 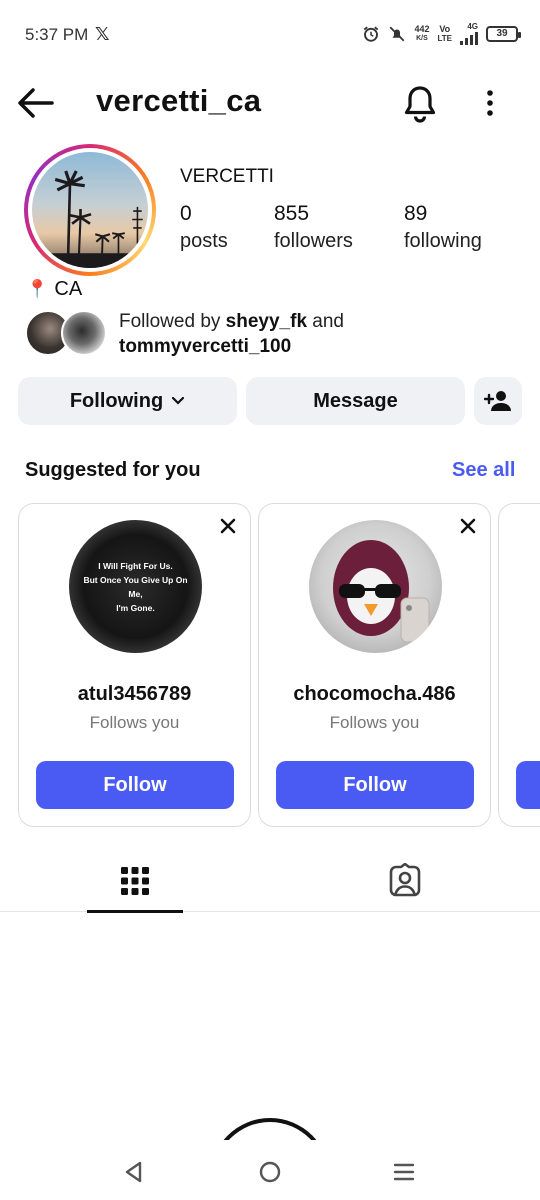 I want to click on battery-icon: 39, so click(x=503, y=33).